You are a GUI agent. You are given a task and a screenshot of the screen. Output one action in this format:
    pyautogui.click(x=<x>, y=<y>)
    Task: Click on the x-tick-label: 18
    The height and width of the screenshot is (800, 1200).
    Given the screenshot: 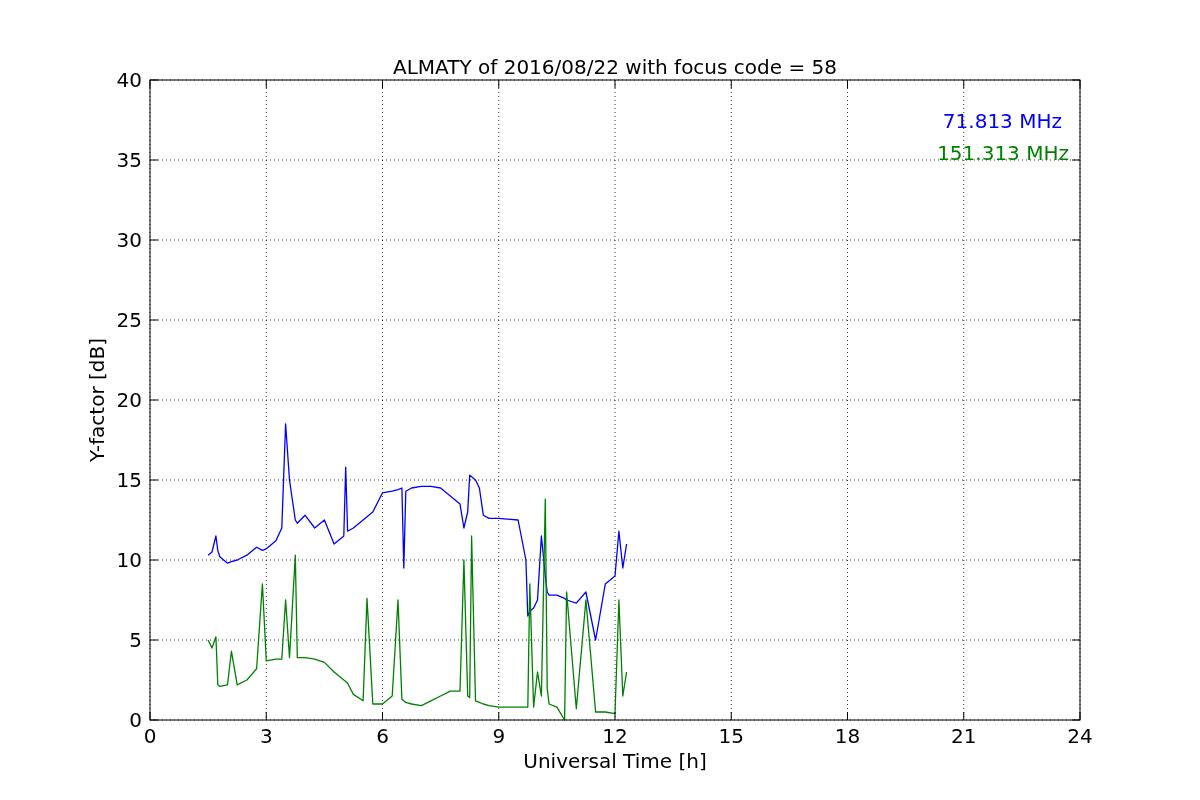 What is the action you would take?
    pyautogui.click(x=847, y=736)
    